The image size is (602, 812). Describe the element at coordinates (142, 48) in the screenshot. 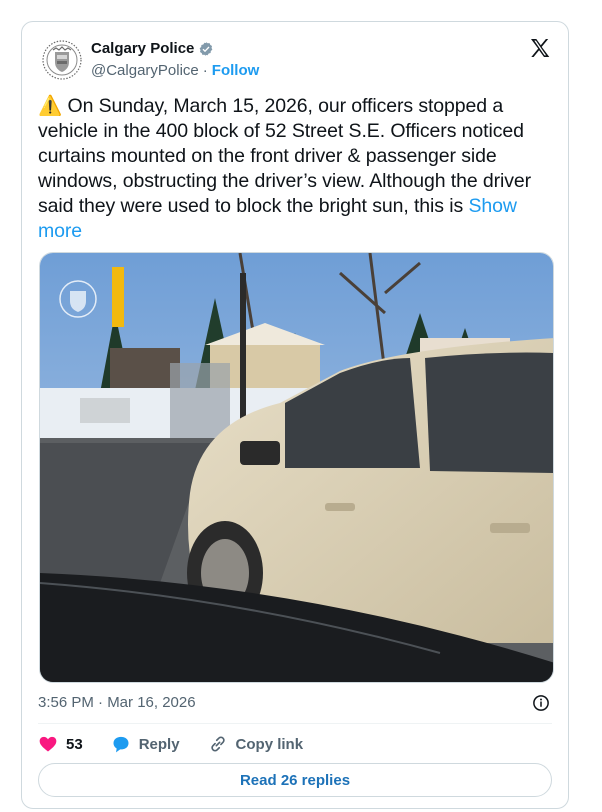

I see `author-name: Calgary Police` at that location.